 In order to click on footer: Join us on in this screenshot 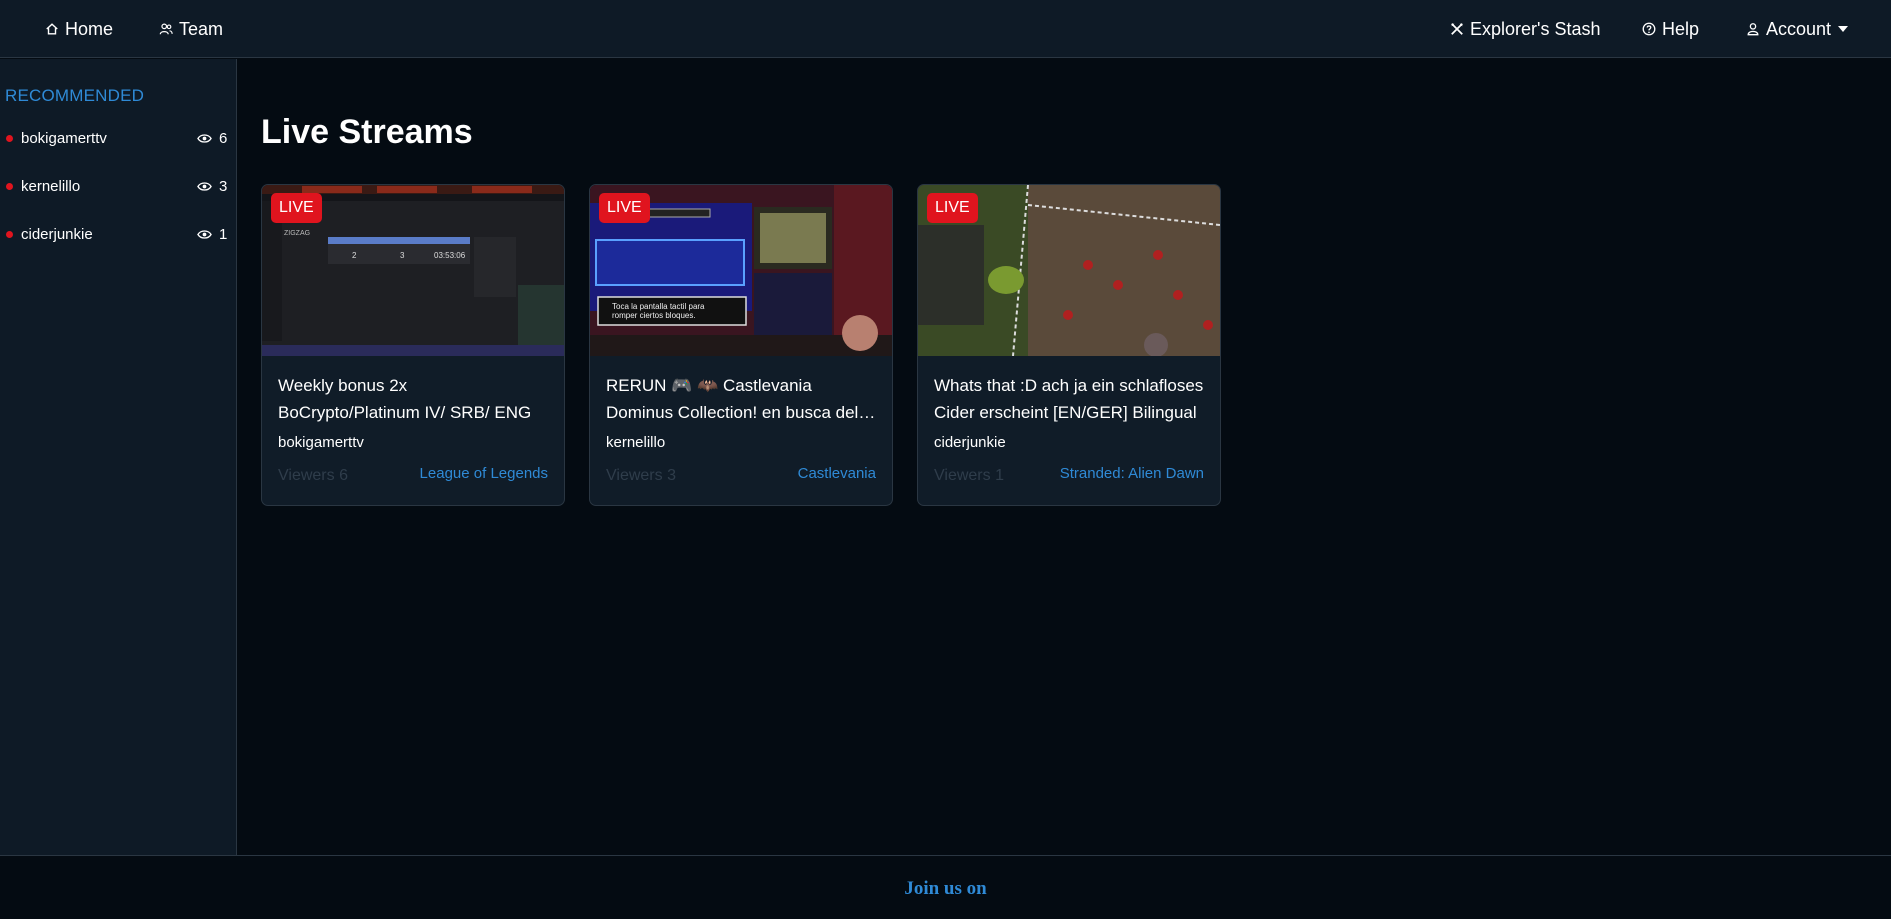, I will do `click(945, 887)`.